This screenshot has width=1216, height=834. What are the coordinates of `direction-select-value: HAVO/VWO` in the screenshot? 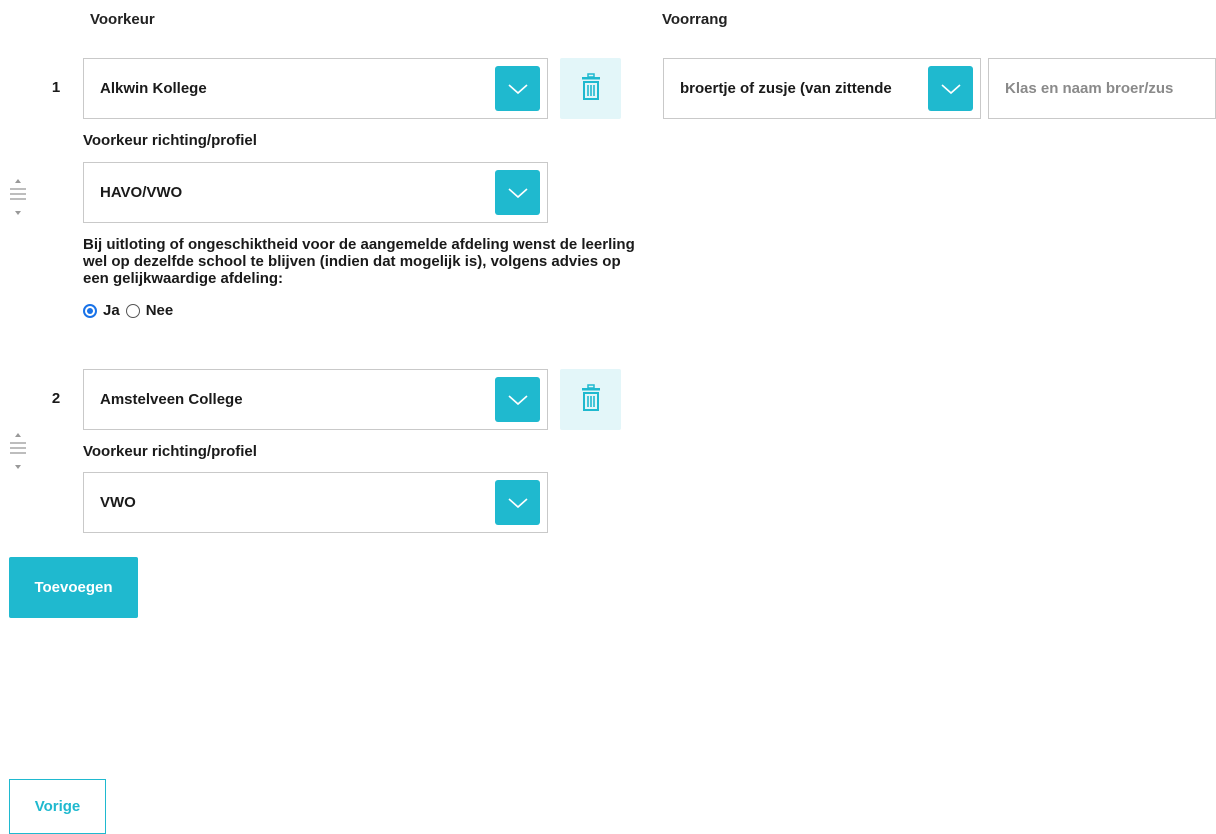 It's located at (141, 192).